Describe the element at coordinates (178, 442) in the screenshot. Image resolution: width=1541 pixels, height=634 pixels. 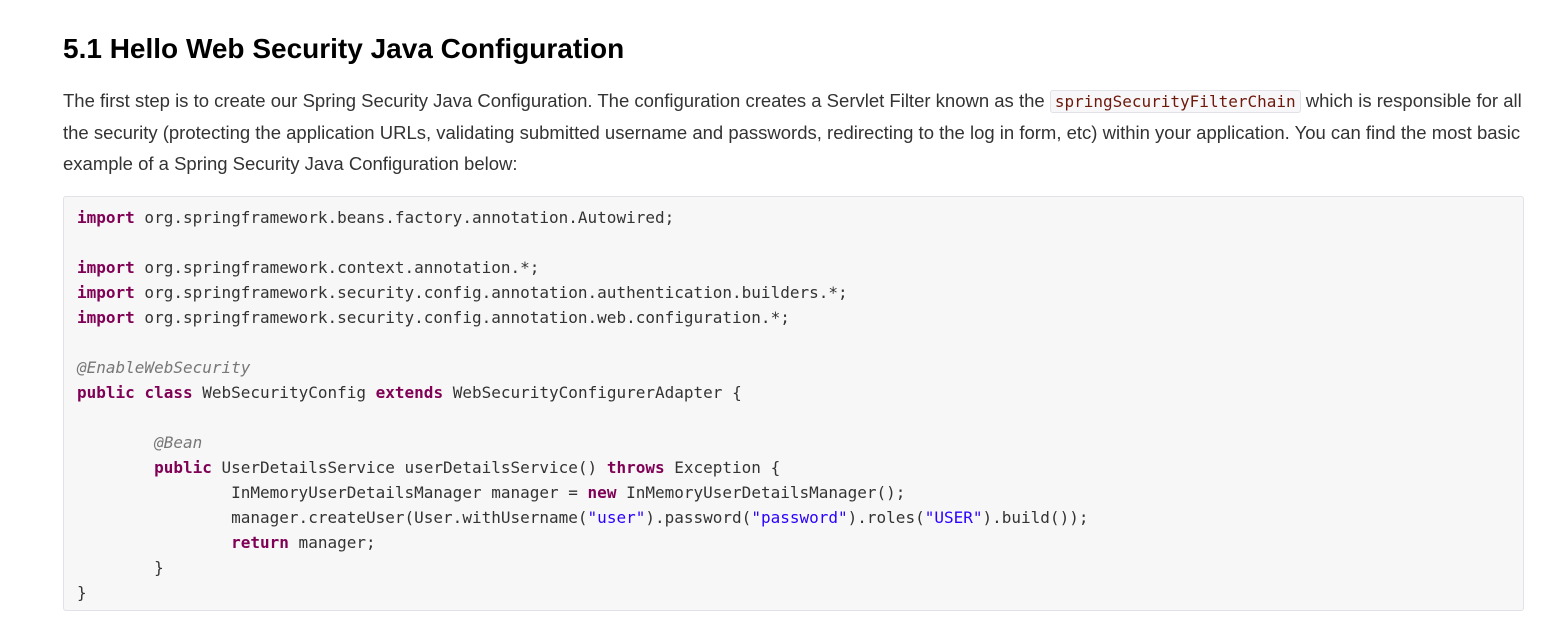
I see `code-annotation: @Bean` at that location.